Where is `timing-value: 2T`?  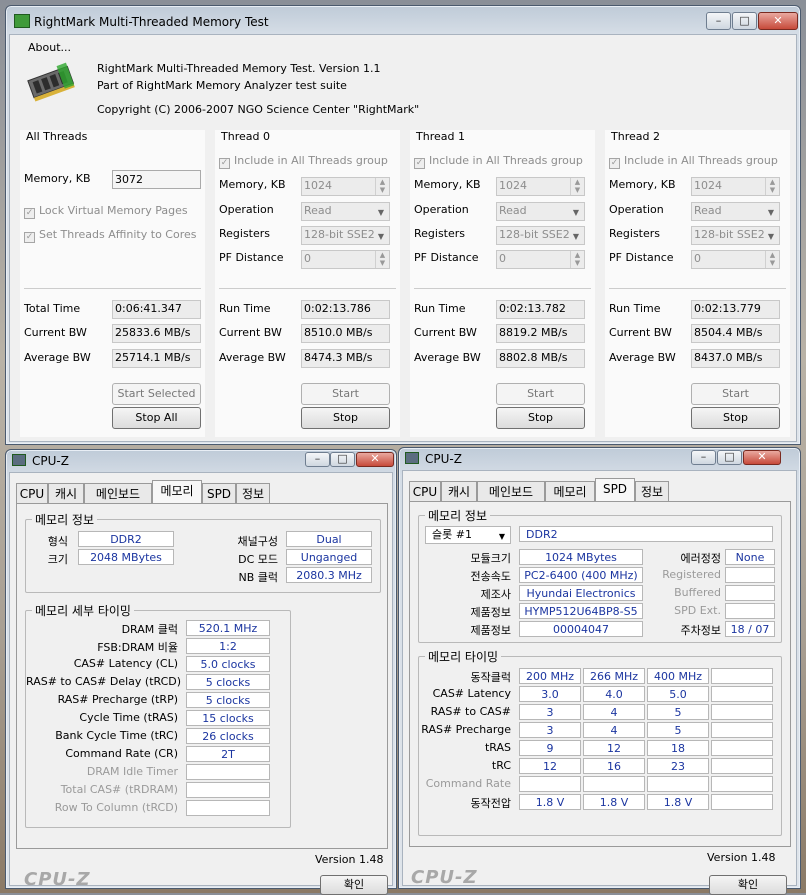 timing-value: 2T is located at coordinates (228, 754).